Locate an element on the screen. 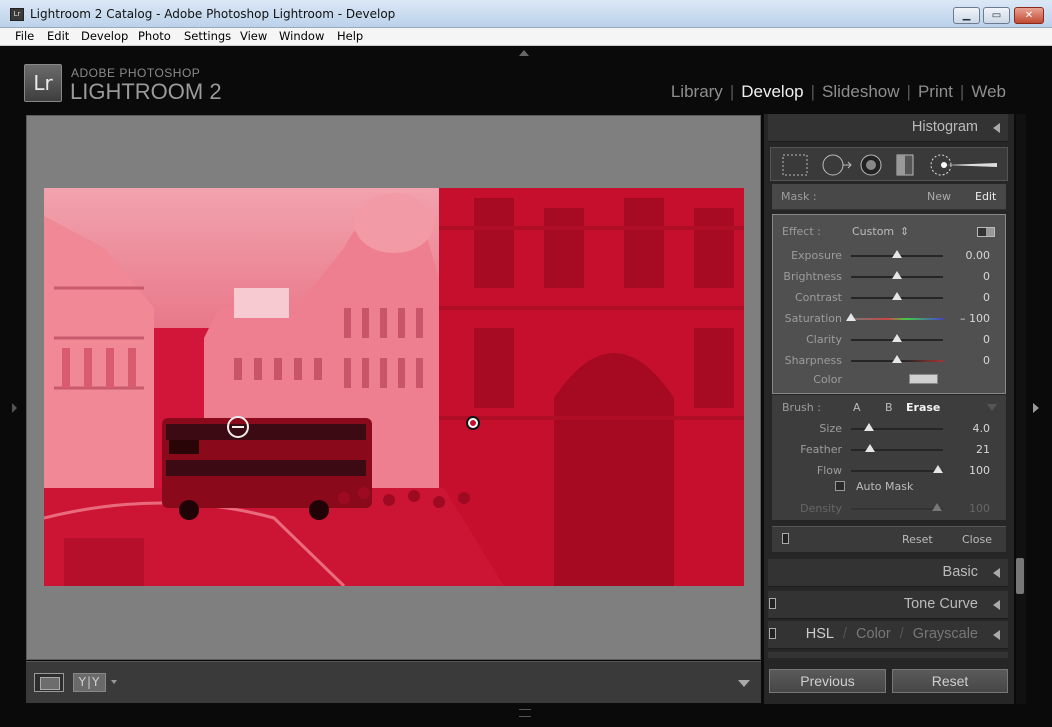 Image resolution: width=1052 pixels, height=727 pixels. tool-close-button: Close is located at coordinates (977, 539).